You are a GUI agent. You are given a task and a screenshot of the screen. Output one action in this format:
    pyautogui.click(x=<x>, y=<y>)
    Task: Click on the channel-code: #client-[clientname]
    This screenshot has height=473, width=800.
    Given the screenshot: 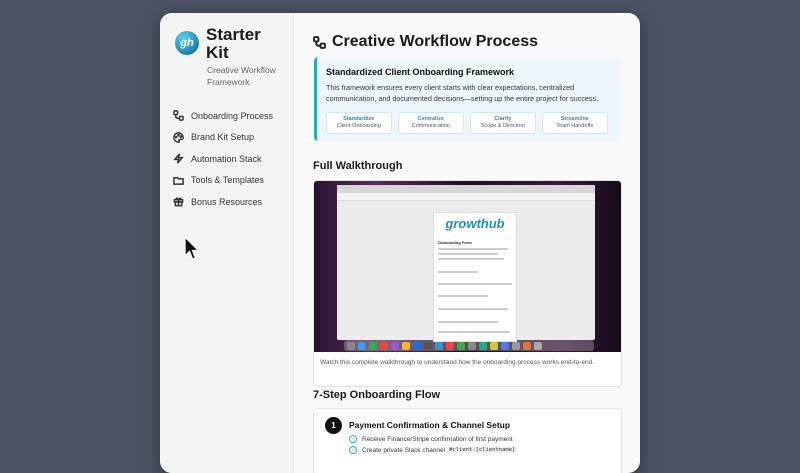 What is the action you would take?
    pyautogui.click(x=482, y=450)
    